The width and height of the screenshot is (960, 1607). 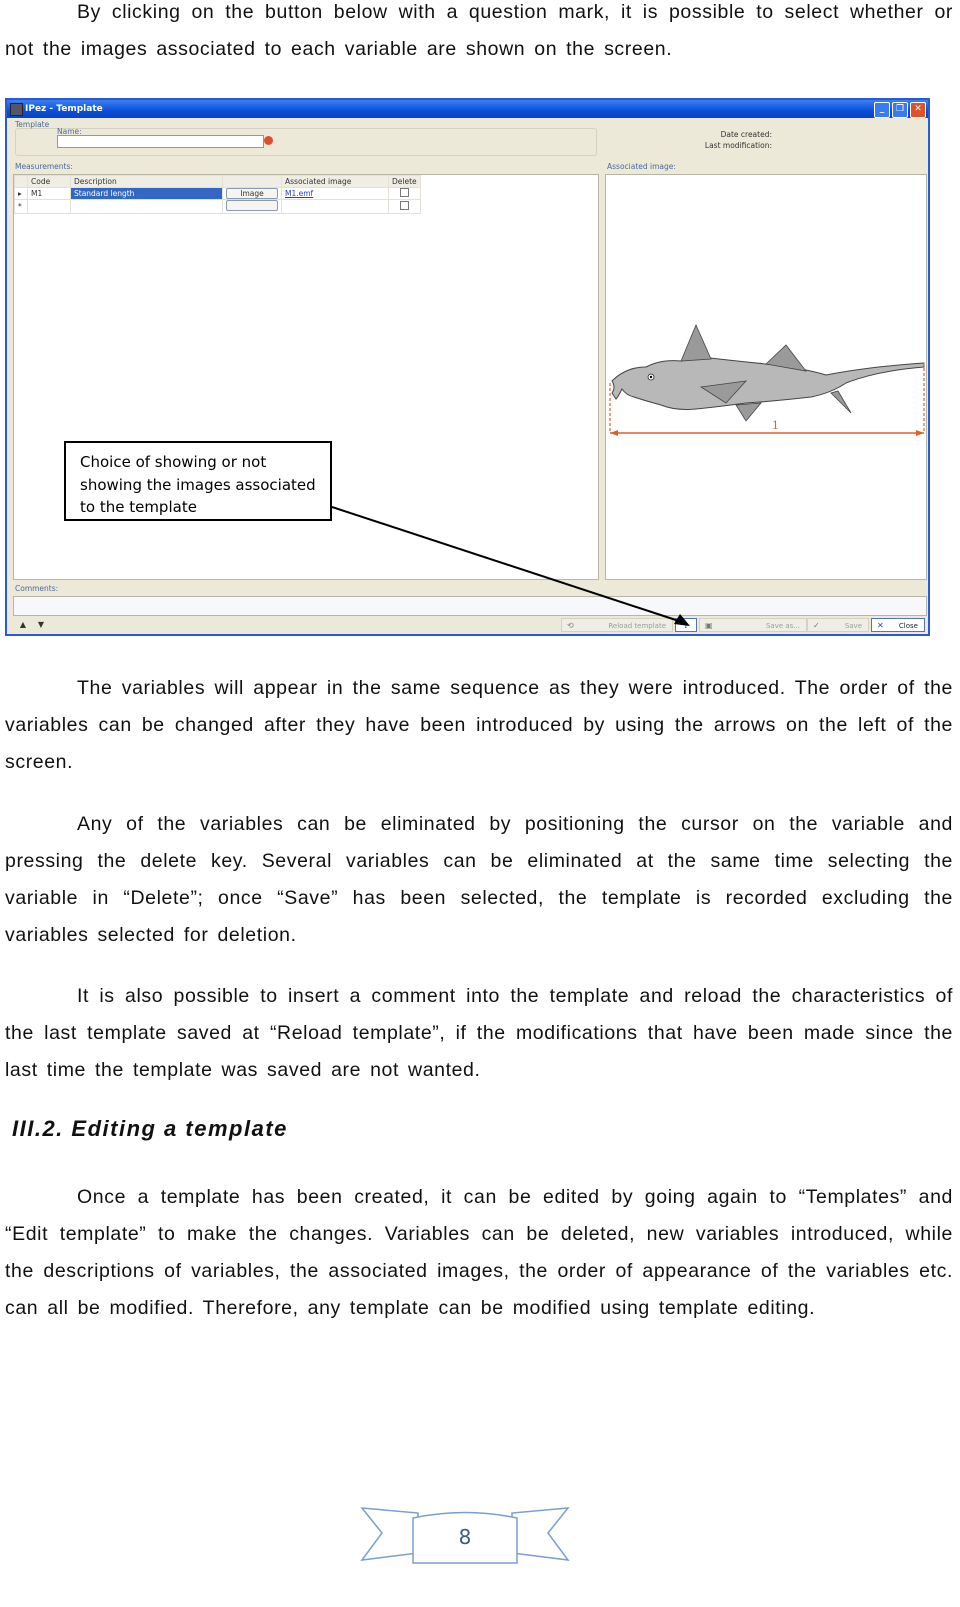 I want to click on col-delete: Delete, so click(x=404, y=181).